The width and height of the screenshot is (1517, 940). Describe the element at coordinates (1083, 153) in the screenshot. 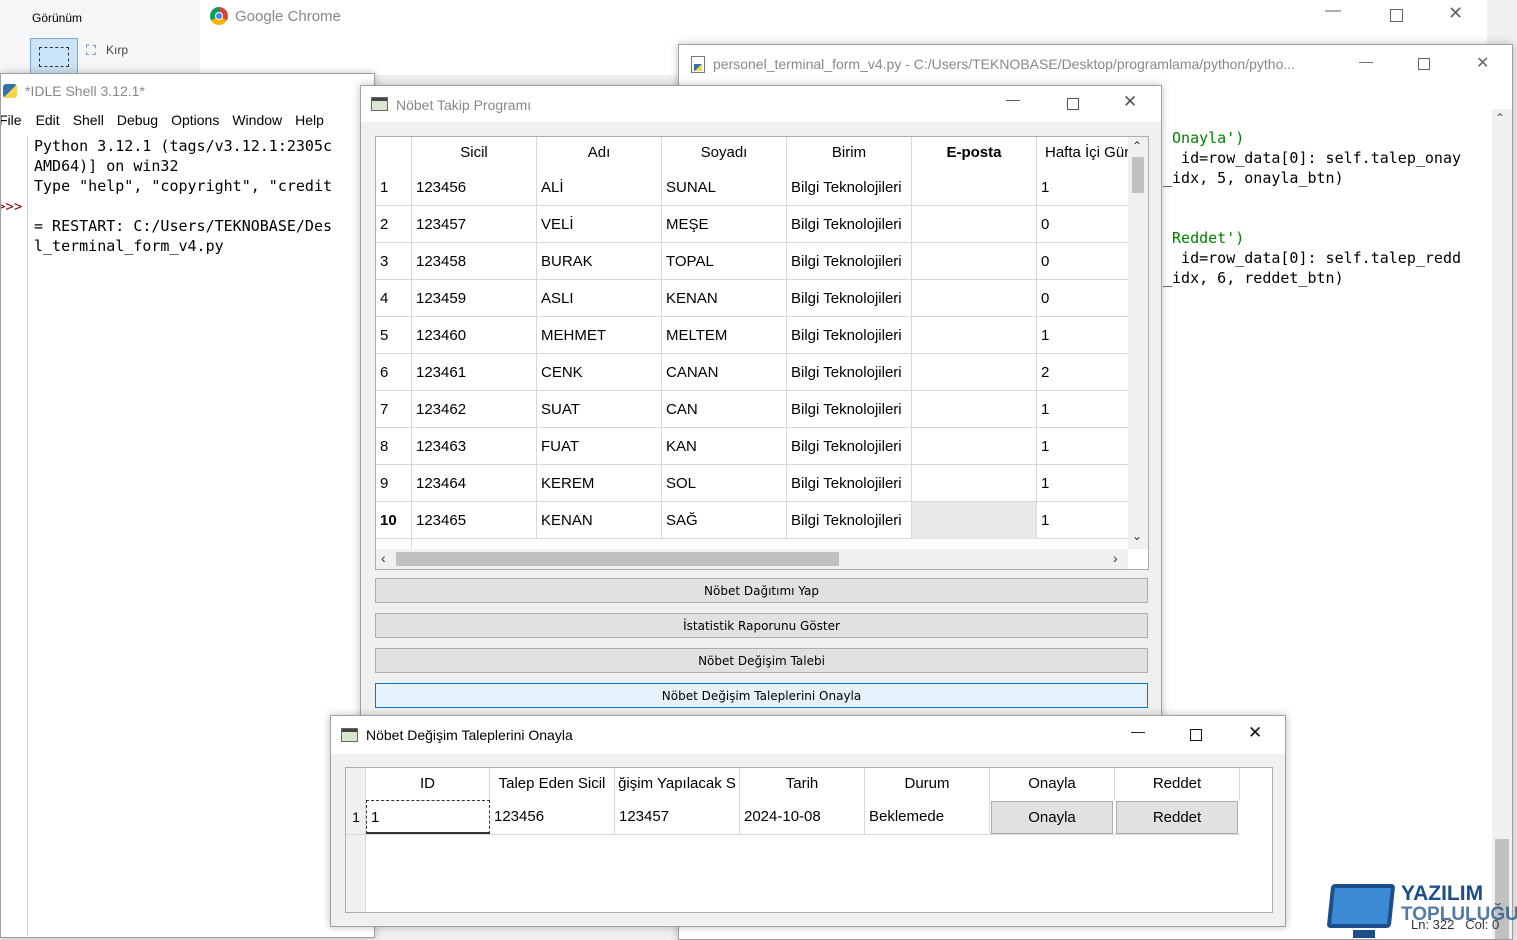

I see `col-header-hafta-ici: Hafta İçi Gün` at that location.